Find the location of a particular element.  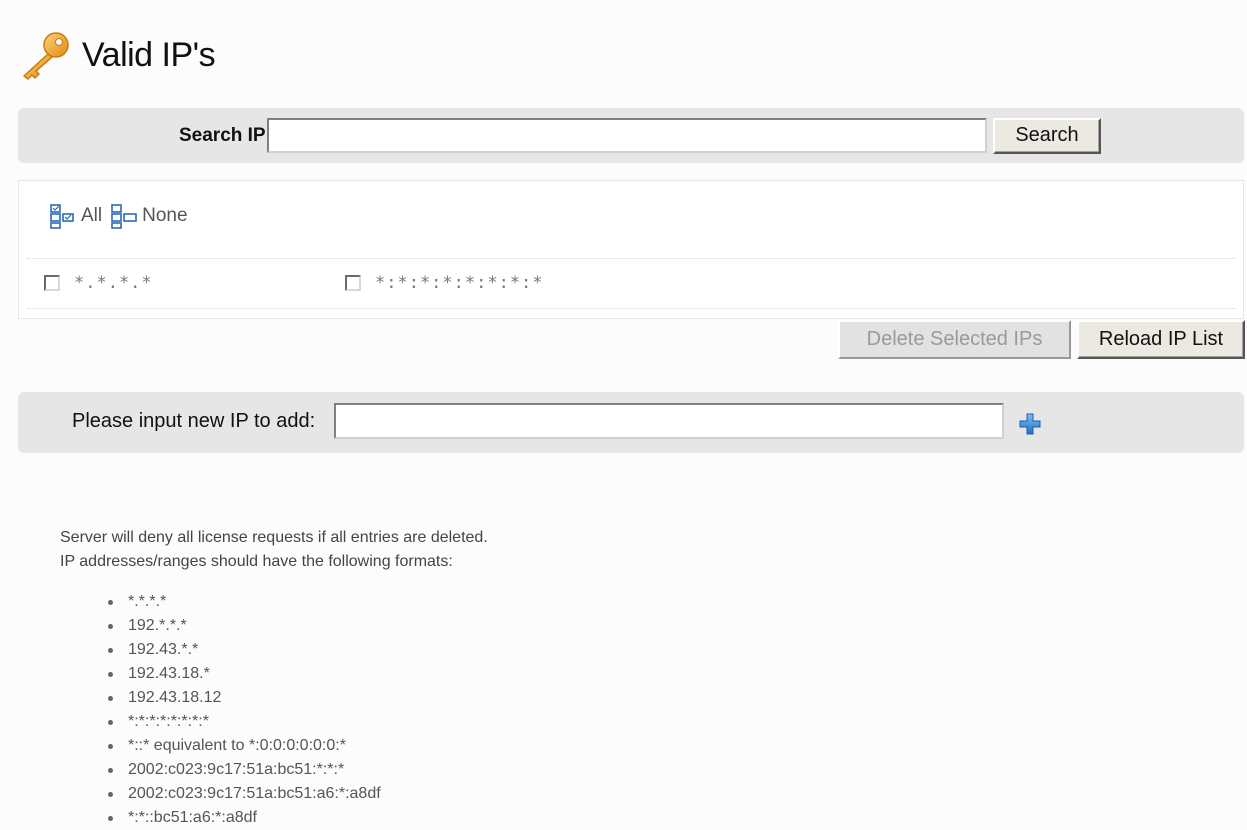

format-item: 192.43.*.* is located at coordinates (244, 650).